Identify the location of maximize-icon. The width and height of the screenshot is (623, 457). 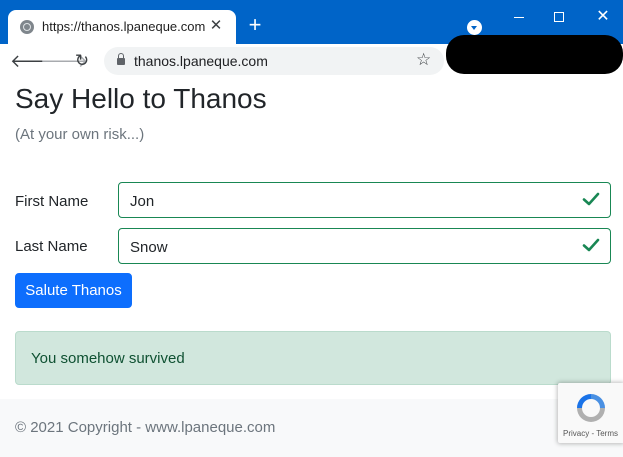
(559, 17).